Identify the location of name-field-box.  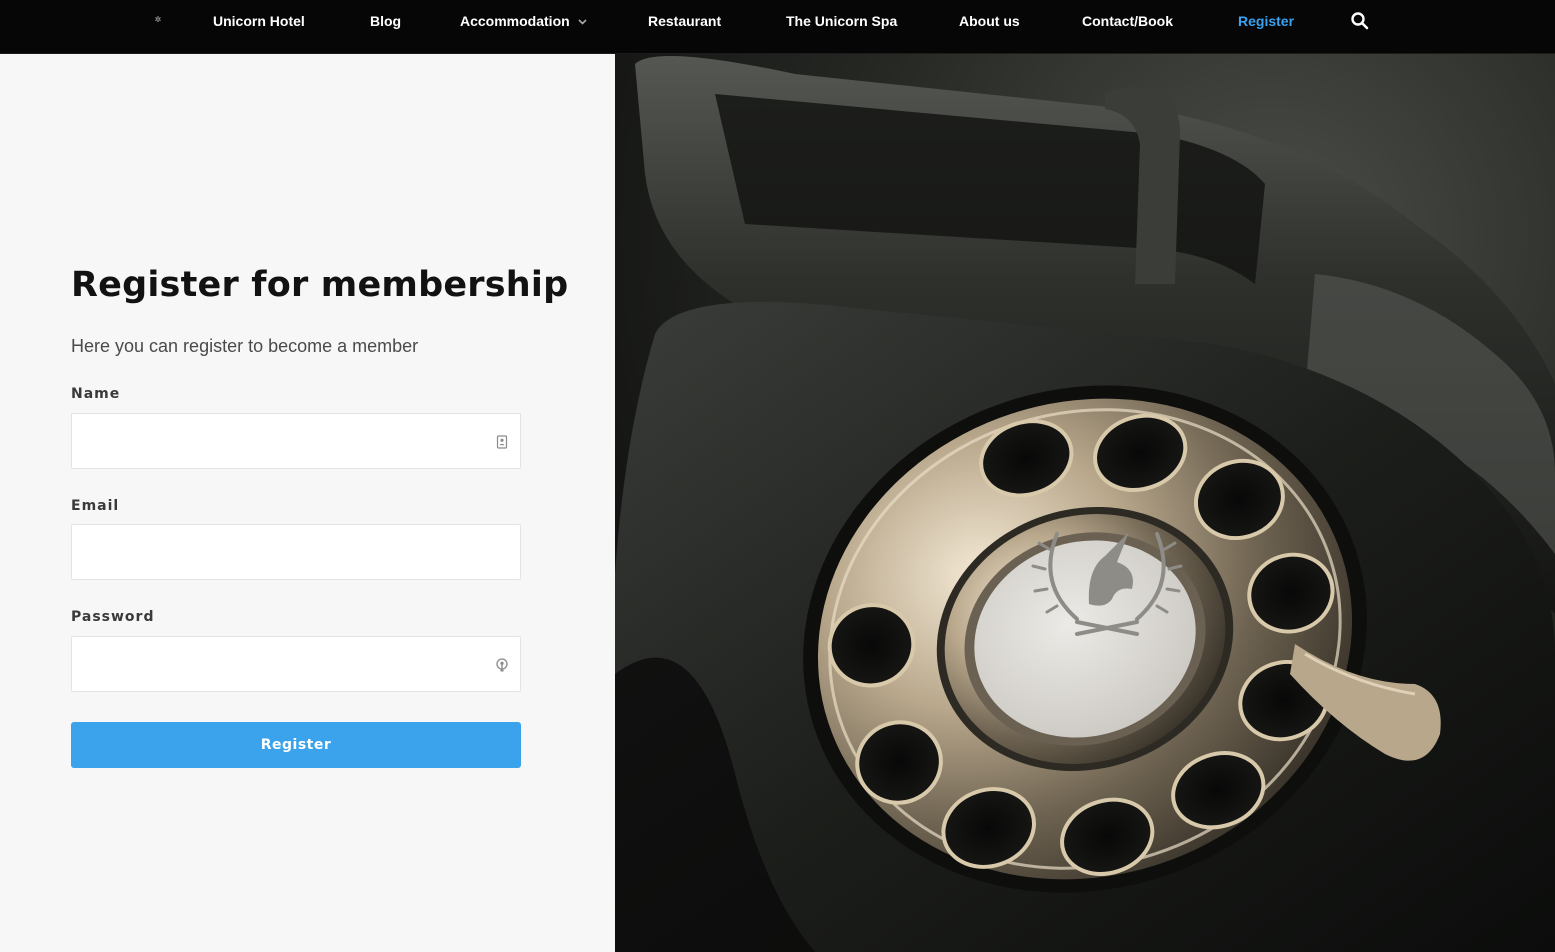
(296, 441).